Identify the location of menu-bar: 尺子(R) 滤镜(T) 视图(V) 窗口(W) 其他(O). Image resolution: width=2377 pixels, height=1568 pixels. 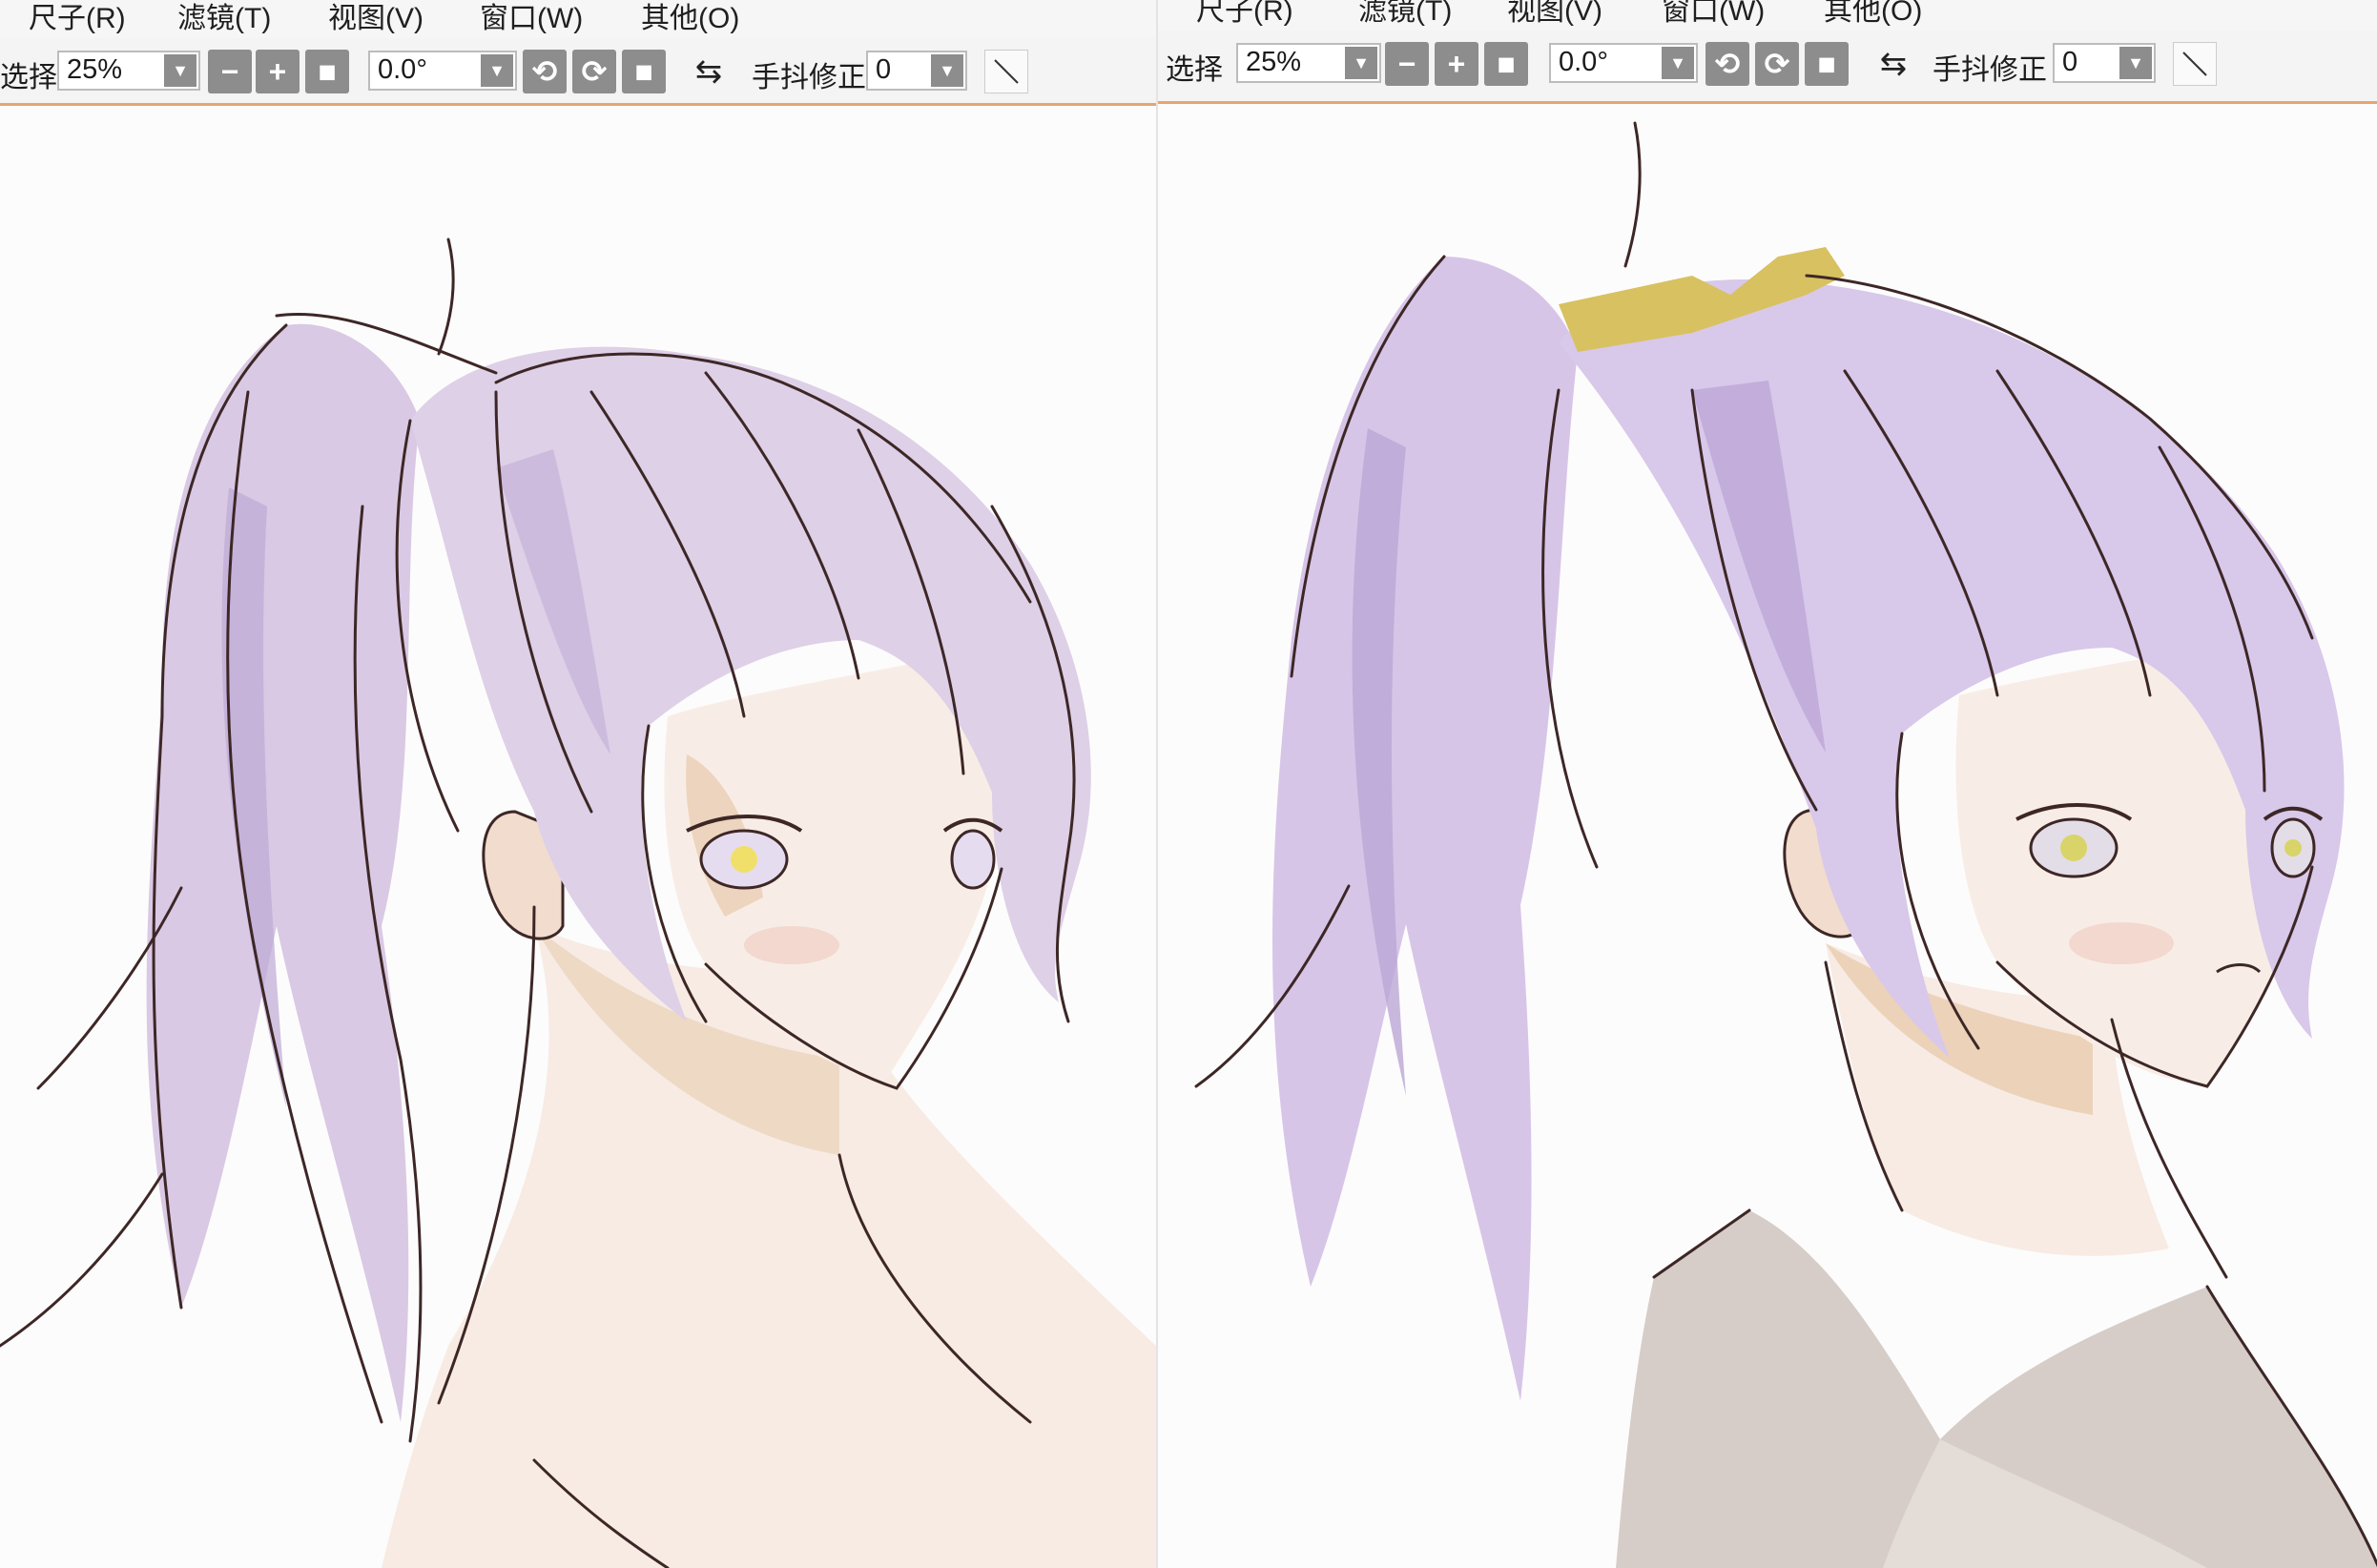
(578, 19).